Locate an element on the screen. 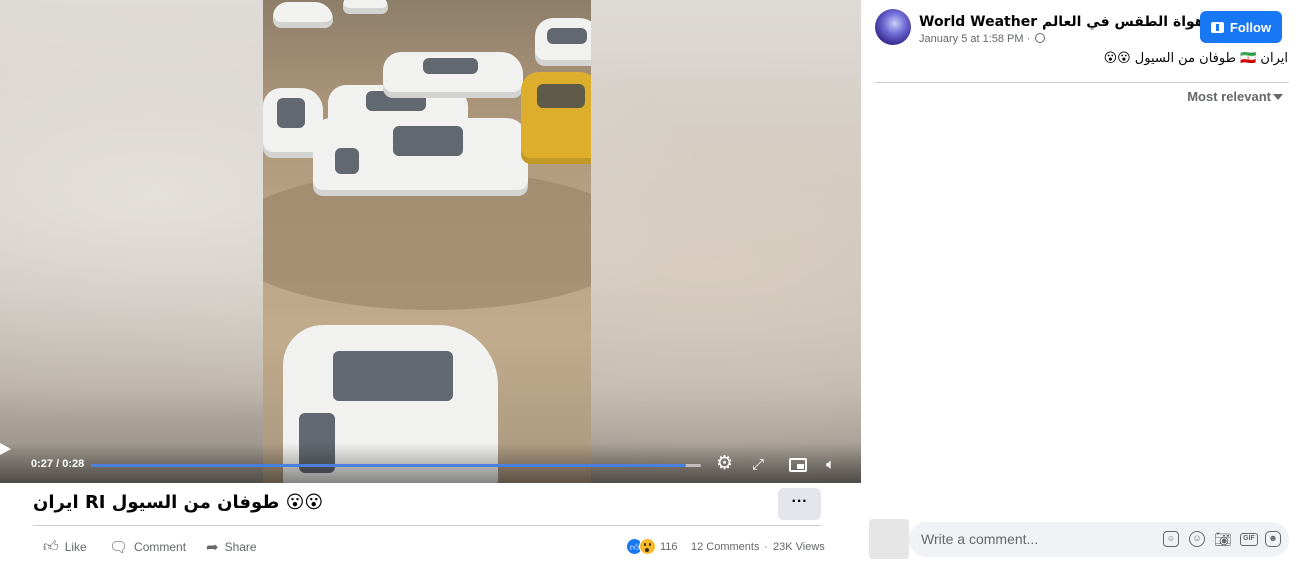  share-label: Share is located at coordinates (240, 547).